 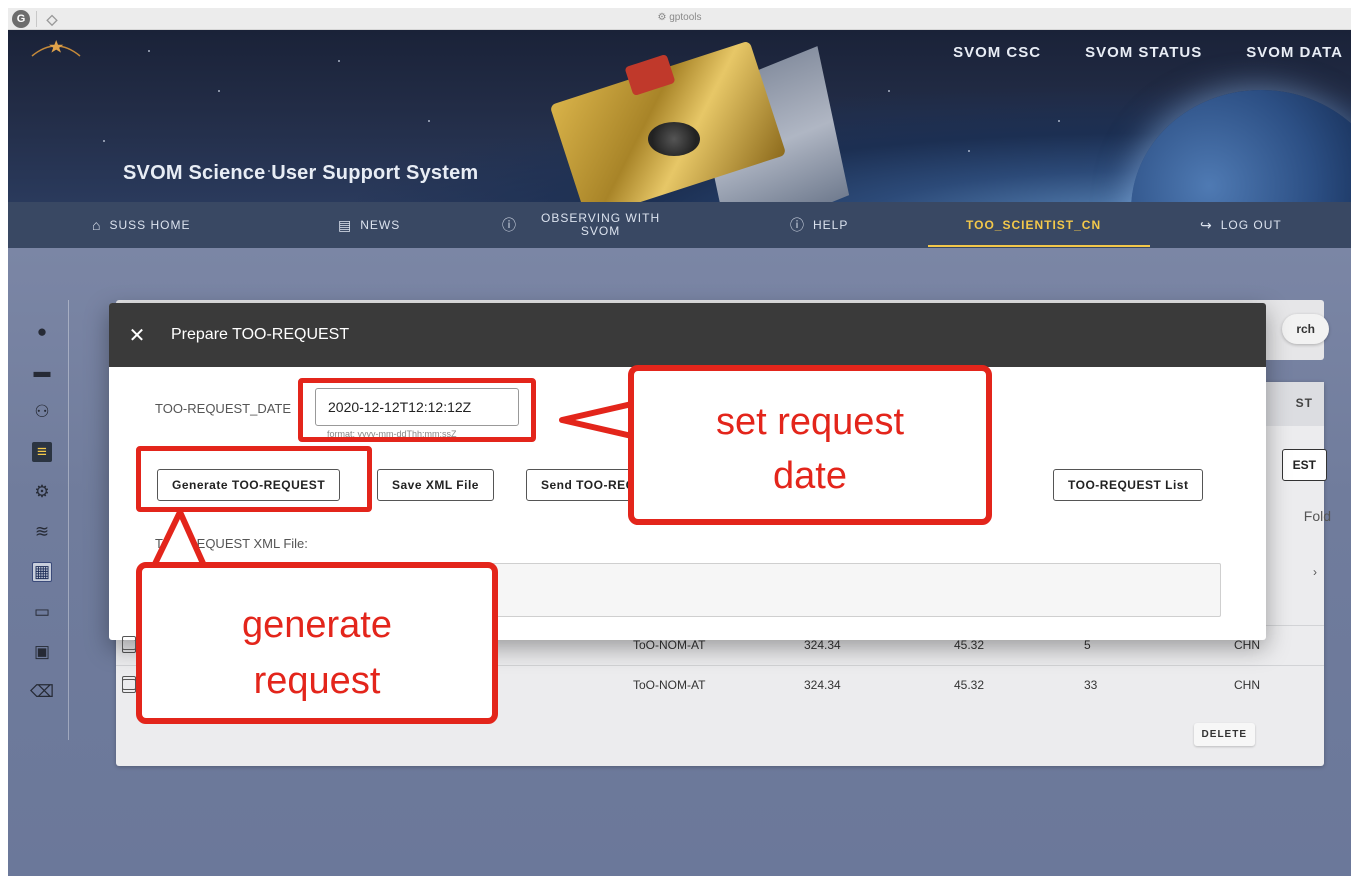 What do you see at coordinates (301, 173) in the screenshot?
I see `site-title: SVOM Science User Support System` at bounding box center [301, 173].